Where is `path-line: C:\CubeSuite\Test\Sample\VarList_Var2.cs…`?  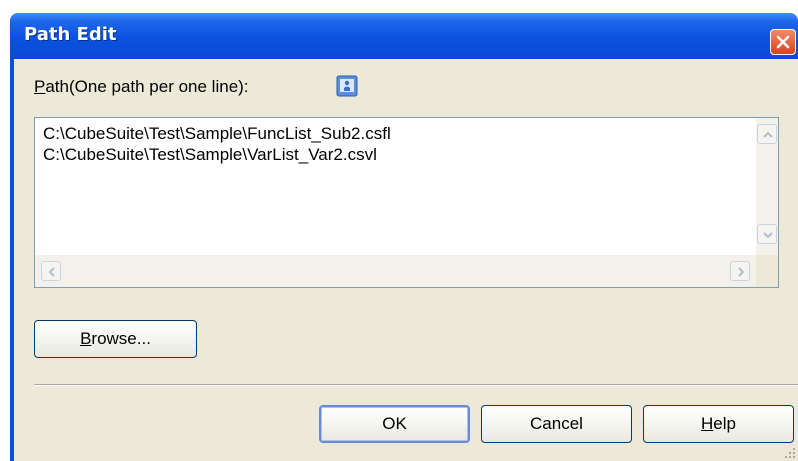 path-line: C:\CubeSuite\Test\Sample\VarList_Var2.cs… is located at coordinates (210, 154).